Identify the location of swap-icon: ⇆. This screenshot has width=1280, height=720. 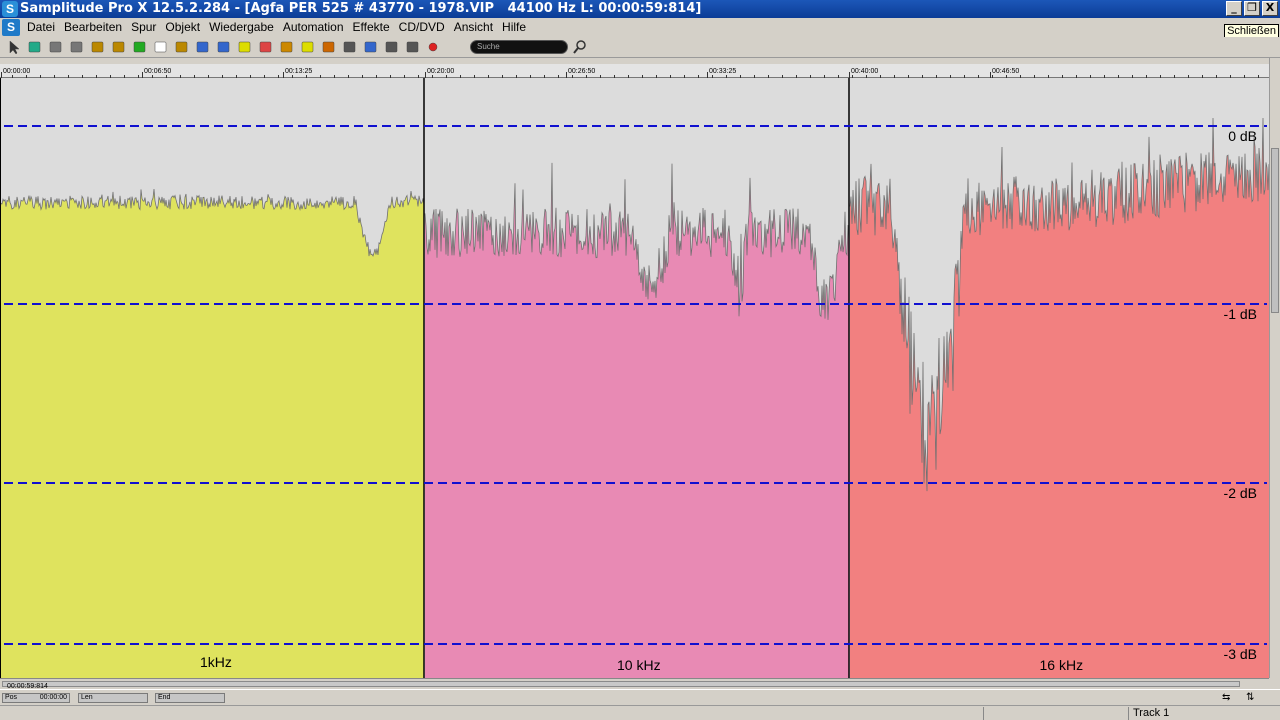
(1226, 697).